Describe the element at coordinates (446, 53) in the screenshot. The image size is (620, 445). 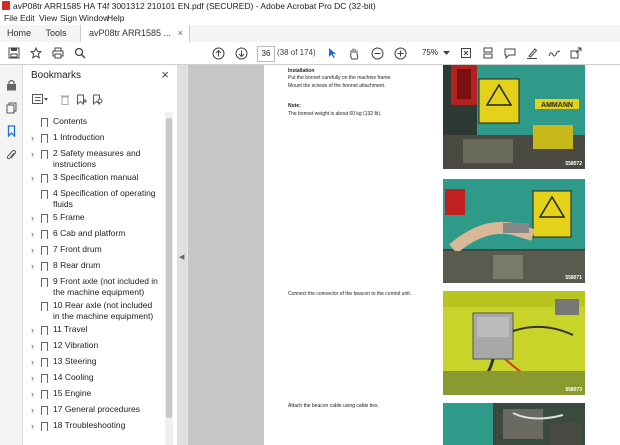
I see `zoom-dropdown-icon` at that location.